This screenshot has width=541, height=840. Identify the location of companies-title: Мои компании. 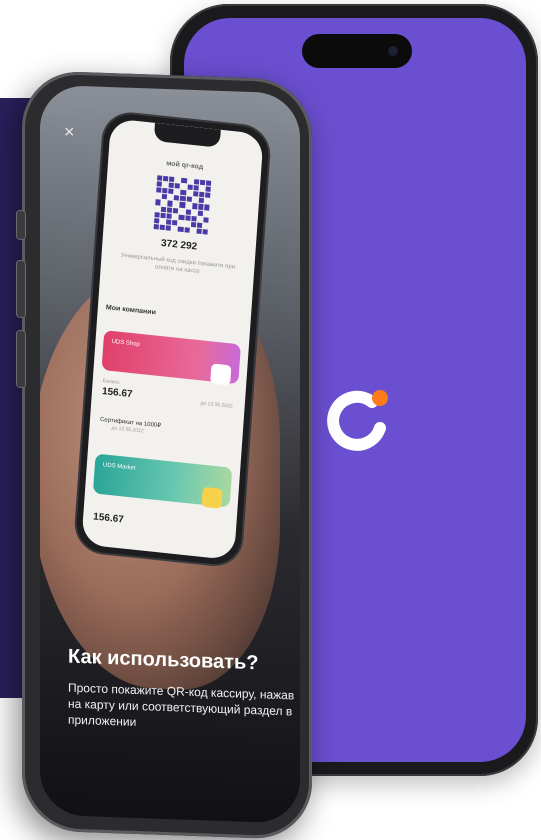
(131, 310).